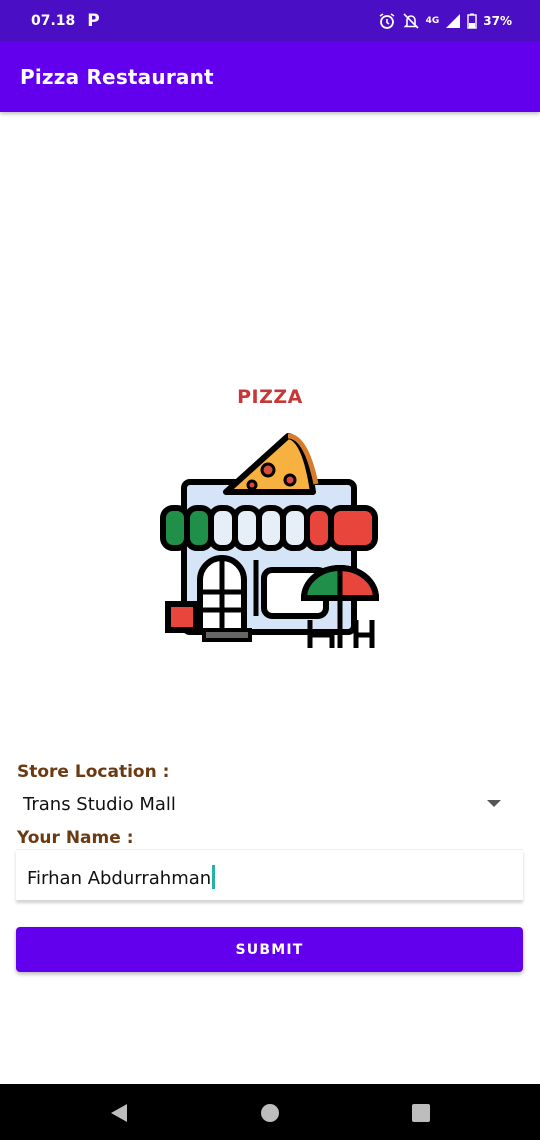  Describe the element at coordinates (270, 76) in the screenshot. I see `app-bar: Pizza Restaurant` at that location.